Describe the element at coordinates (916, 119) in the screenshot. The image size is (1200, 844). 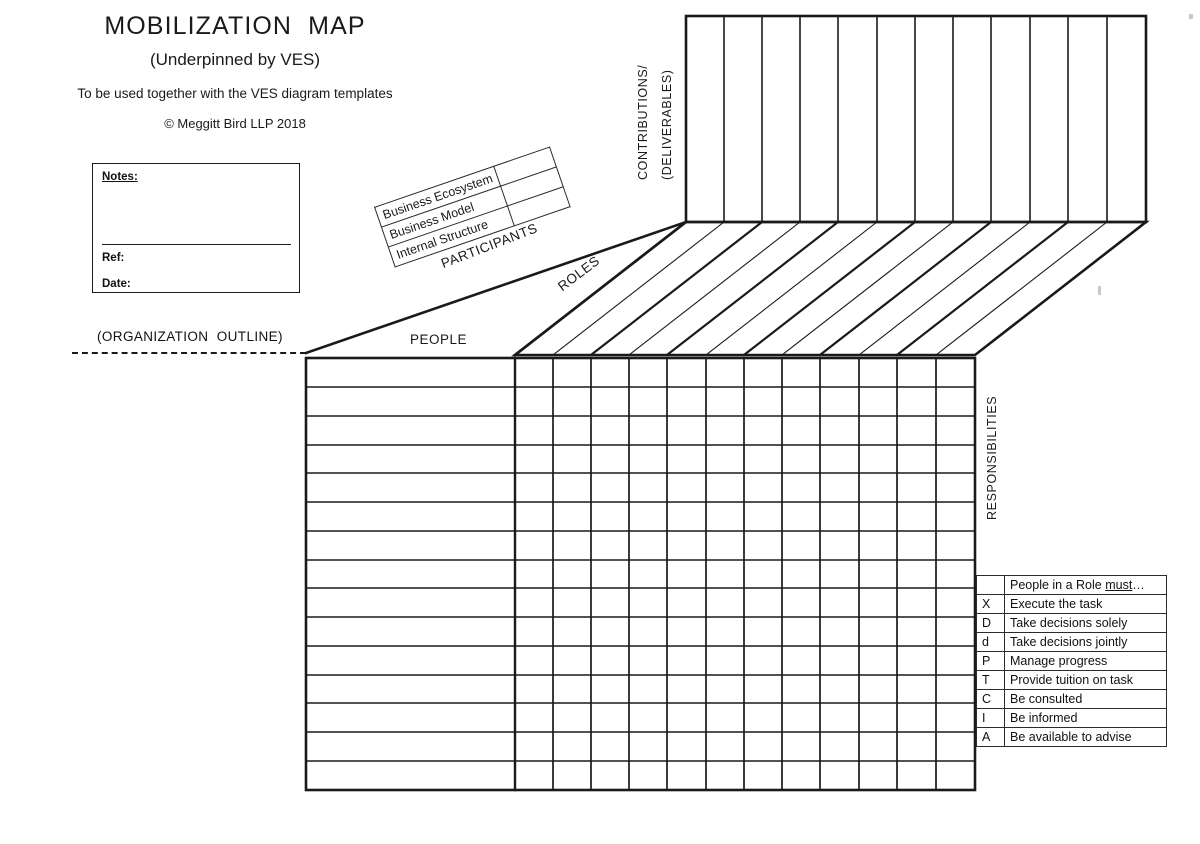
I see `top-panel-grid` at that location.